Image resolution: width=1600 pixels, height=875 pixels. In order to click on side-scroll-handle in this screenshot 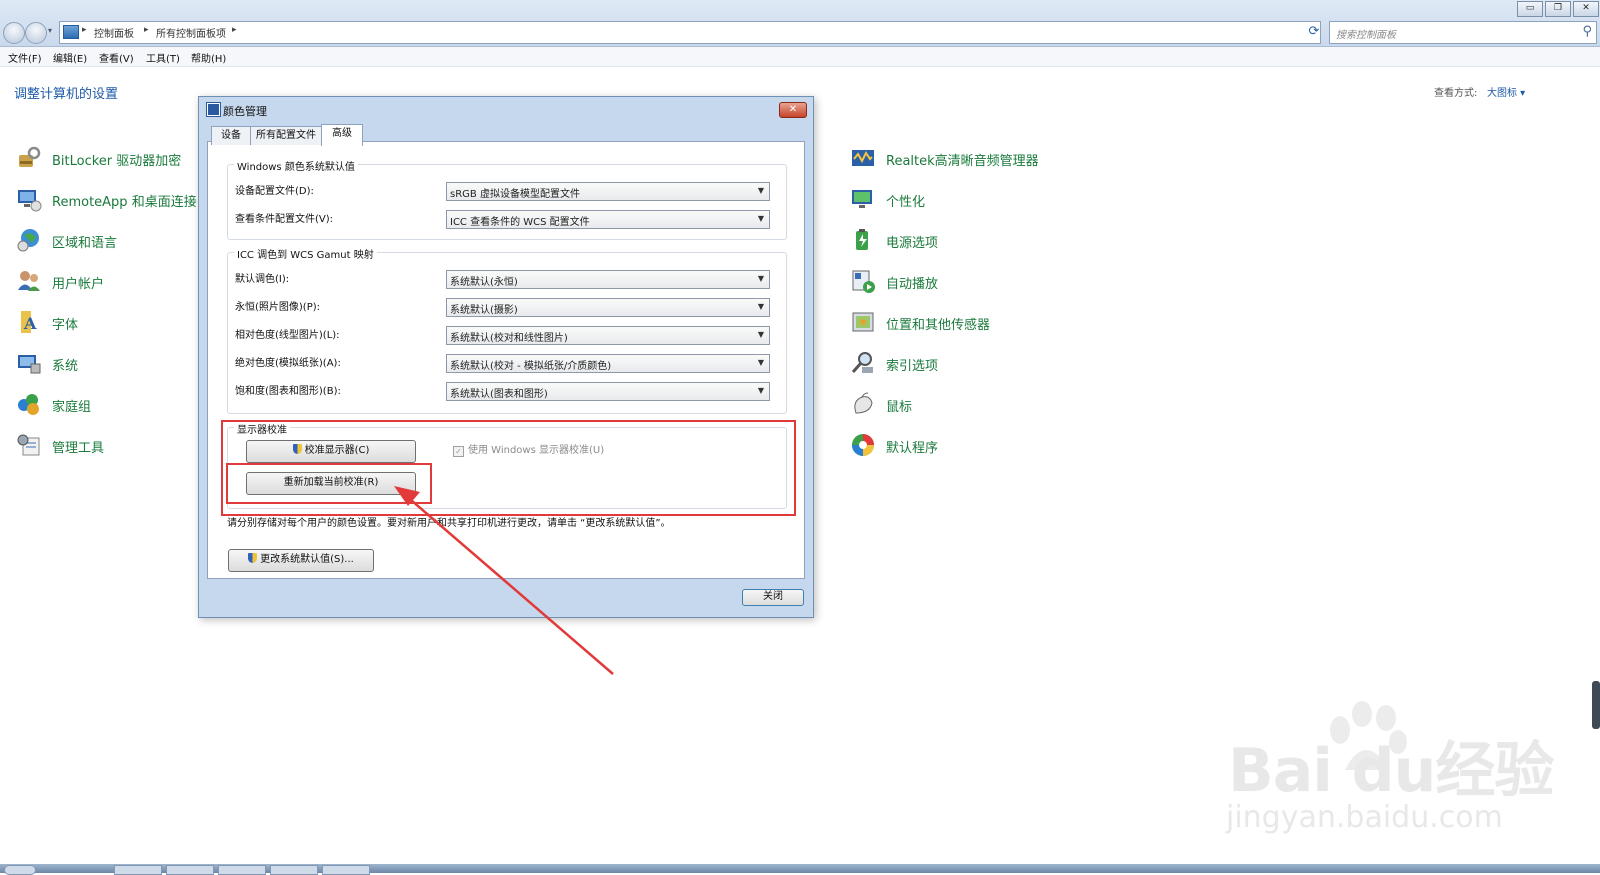, I will do `click(1596, 705)`.